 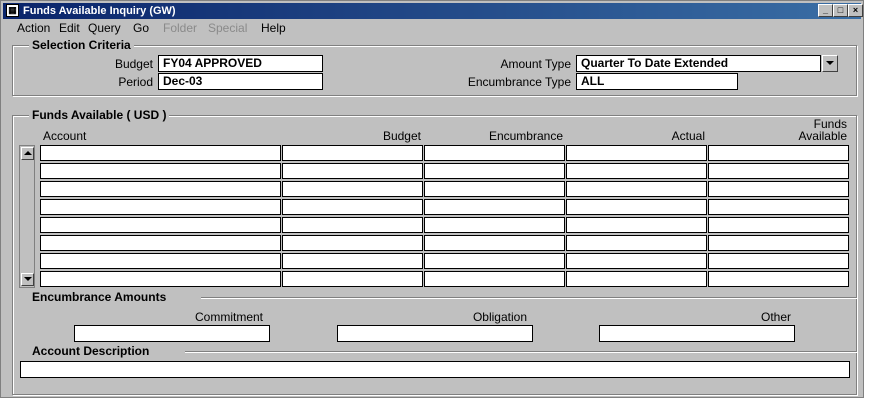 I want to click on other-field, so click(x=697, y=333).